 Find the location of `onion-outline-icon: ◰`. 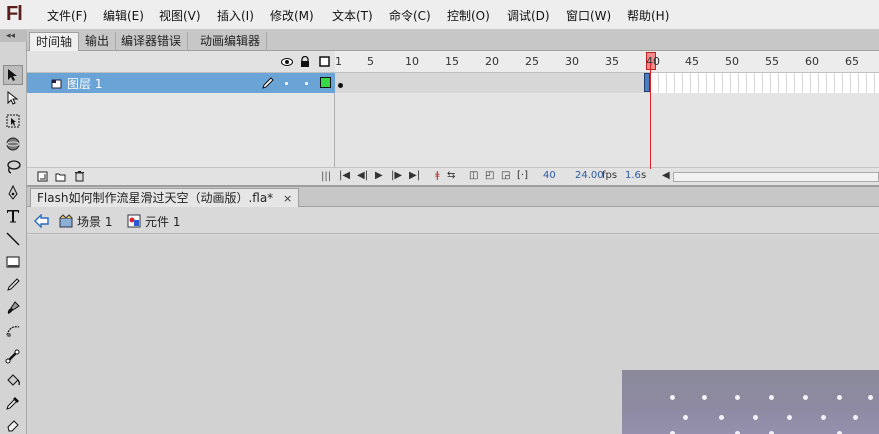

onion-outline-icon: ◰ is located at coordinates (489, 175).